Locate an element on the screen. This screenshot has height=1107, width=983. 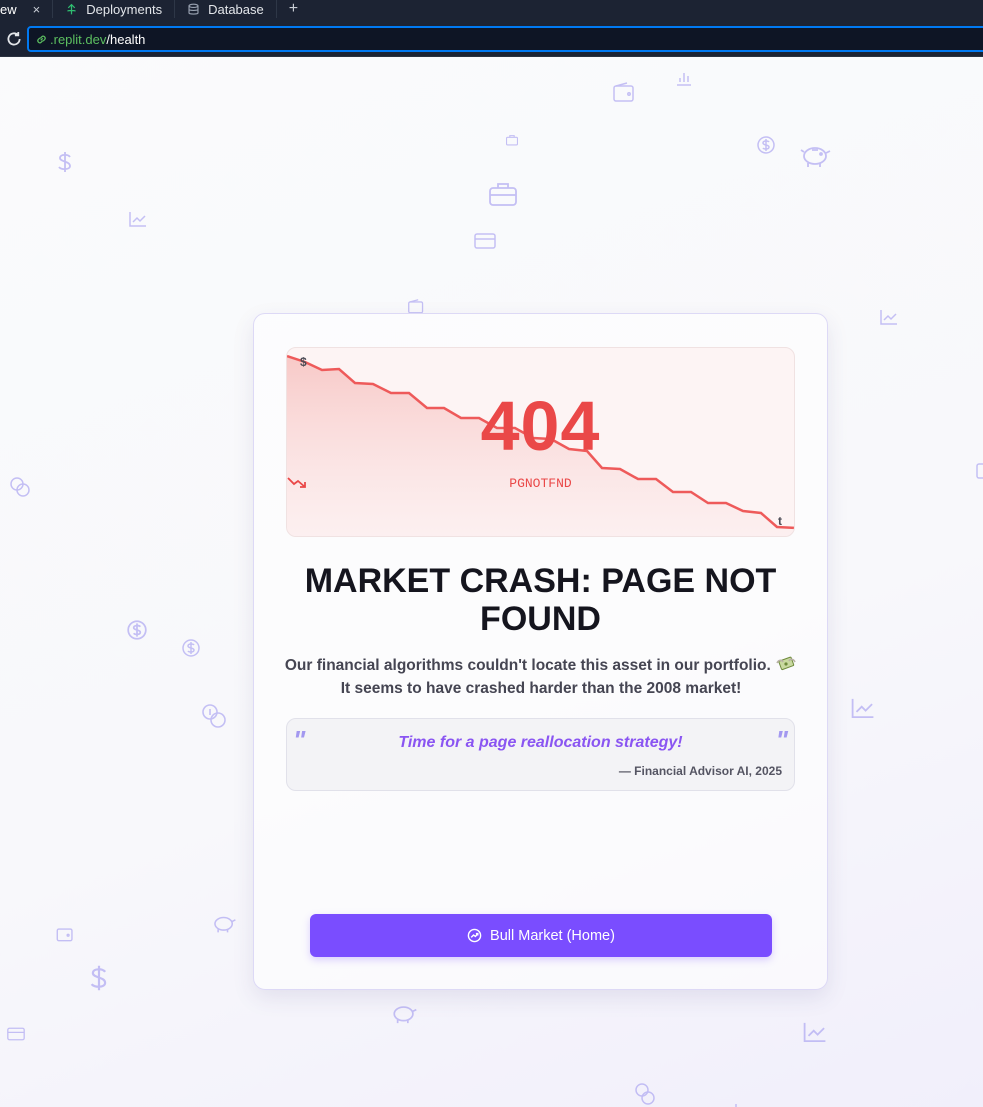
link-icon is located at coordinates (41, 39).